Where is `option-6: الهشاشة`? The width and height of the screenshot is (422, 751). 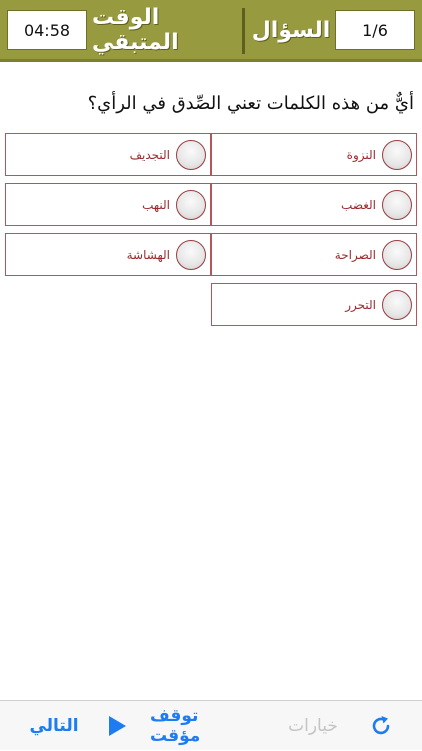 option-6: الهشاشة is located at coordinates (108, 254).